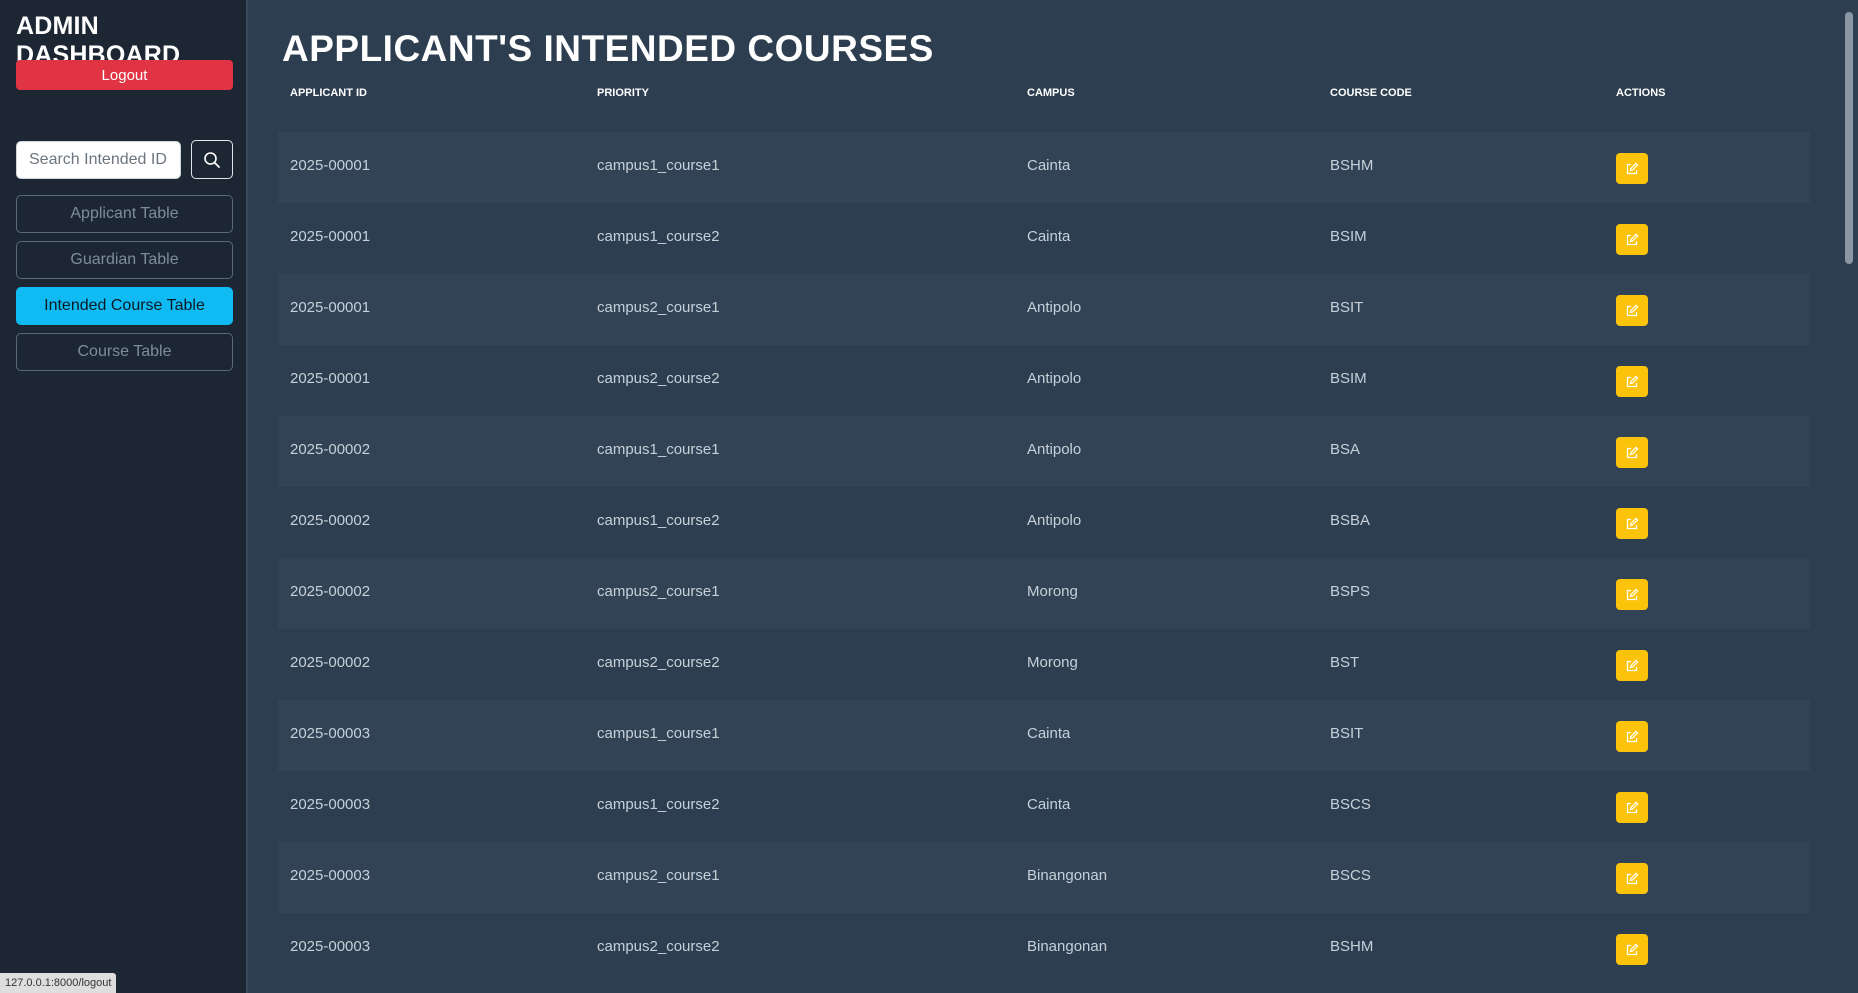 Image resolution: width=1858 pixels, height=993 pixels. I want to click on table-row: 2025-00001 campus2_course2 Antipolo BSIM, so click(1044, 380).